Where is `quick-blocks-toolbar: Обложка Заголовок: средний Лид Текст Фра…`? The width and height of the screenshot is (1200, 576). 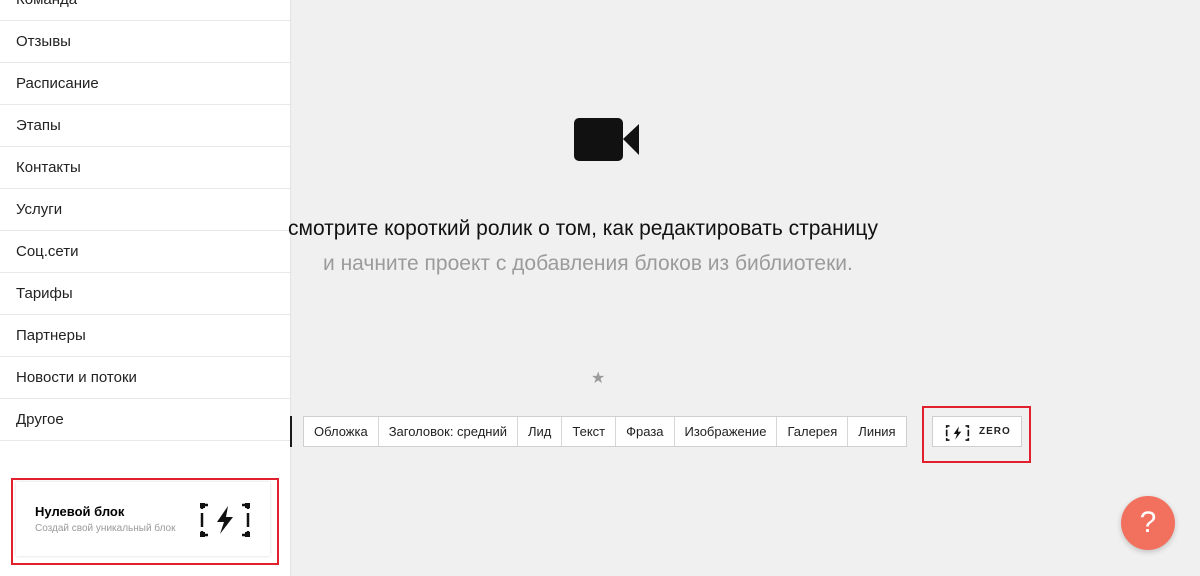
quick-blocks-toolbar: Обложка Заголовок: средний Лид Текст Фра… is located at coordinates (605, 431).